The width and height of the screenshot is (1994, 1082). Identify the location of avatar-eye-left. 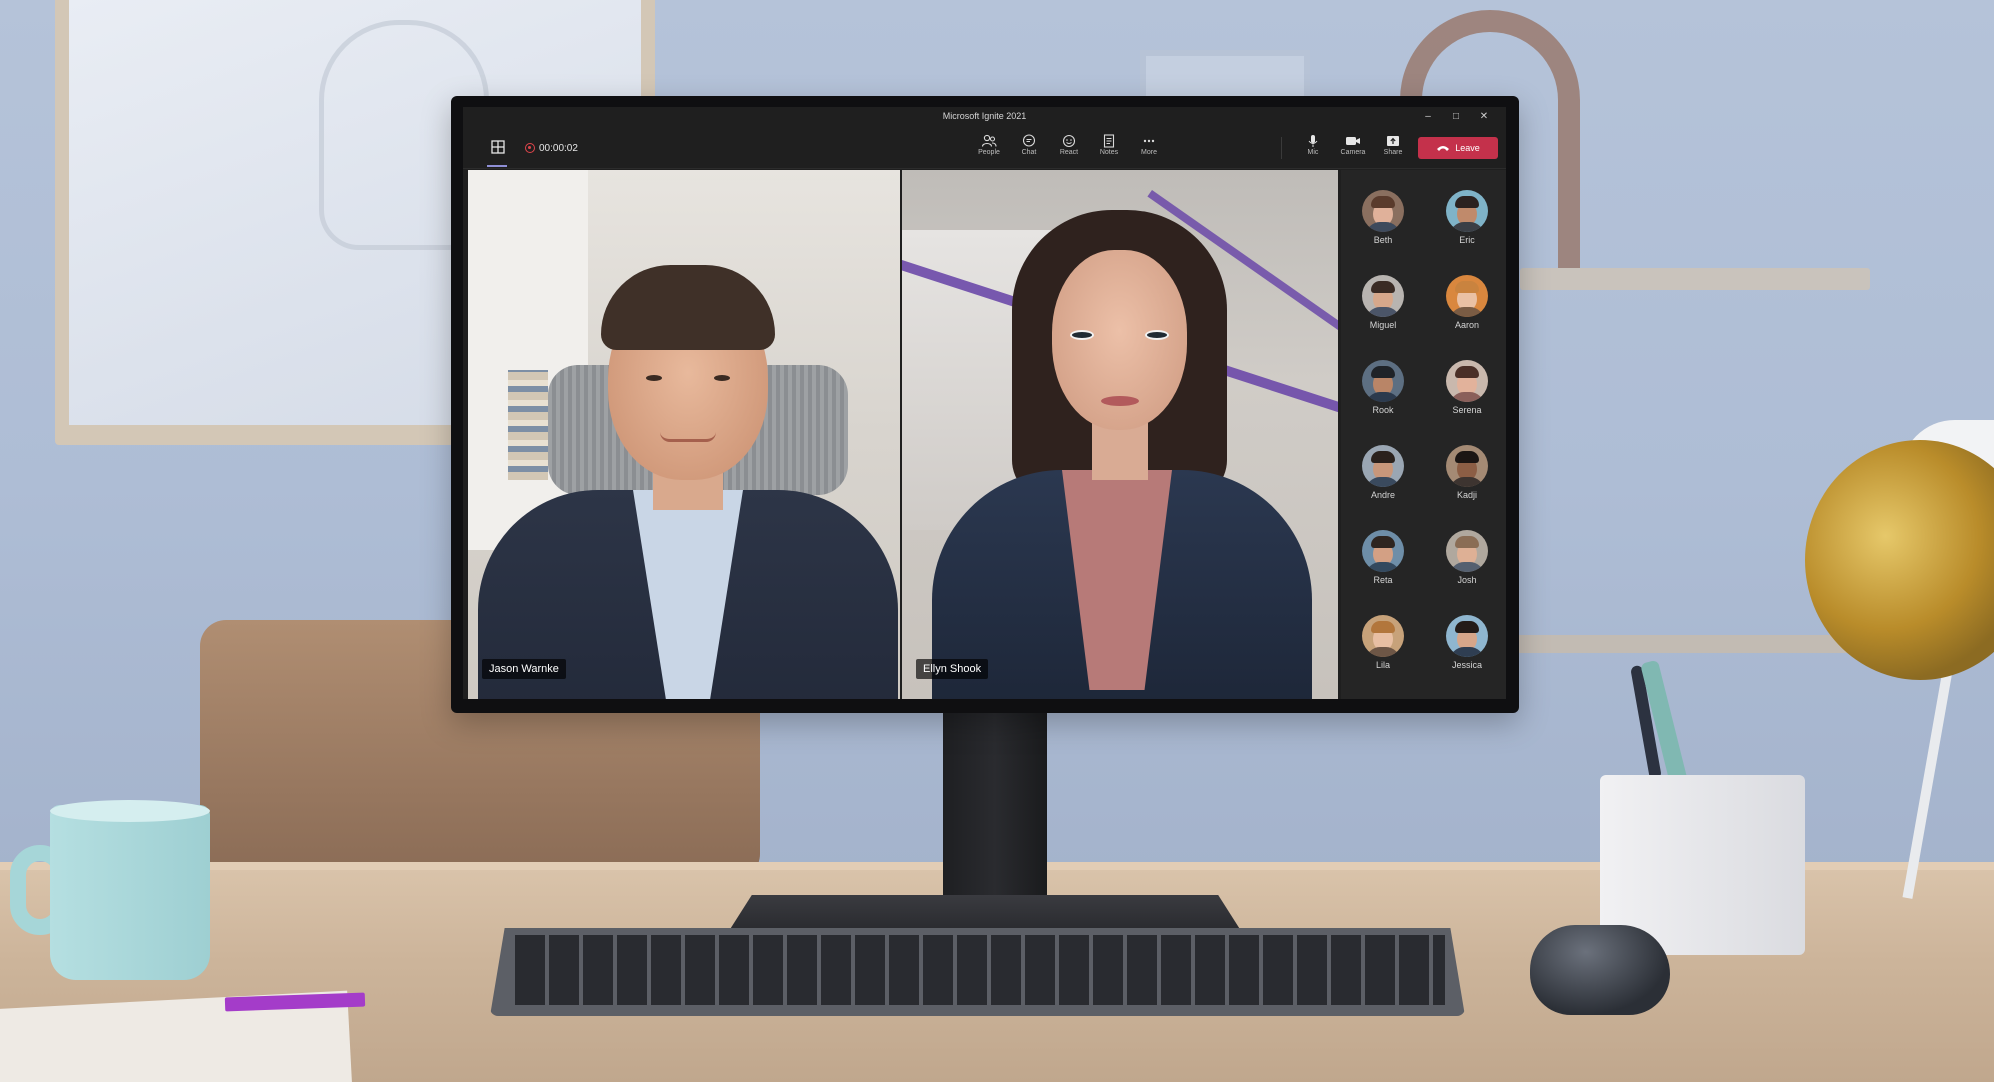
(1082, 335).